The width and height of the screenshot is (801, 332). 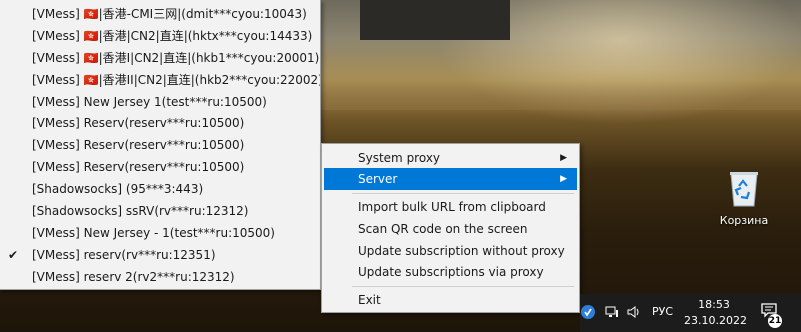 I want to click on server-item-label: [VMess] New Jersey 1(test***ru:10500), so click(x=149, y=101).